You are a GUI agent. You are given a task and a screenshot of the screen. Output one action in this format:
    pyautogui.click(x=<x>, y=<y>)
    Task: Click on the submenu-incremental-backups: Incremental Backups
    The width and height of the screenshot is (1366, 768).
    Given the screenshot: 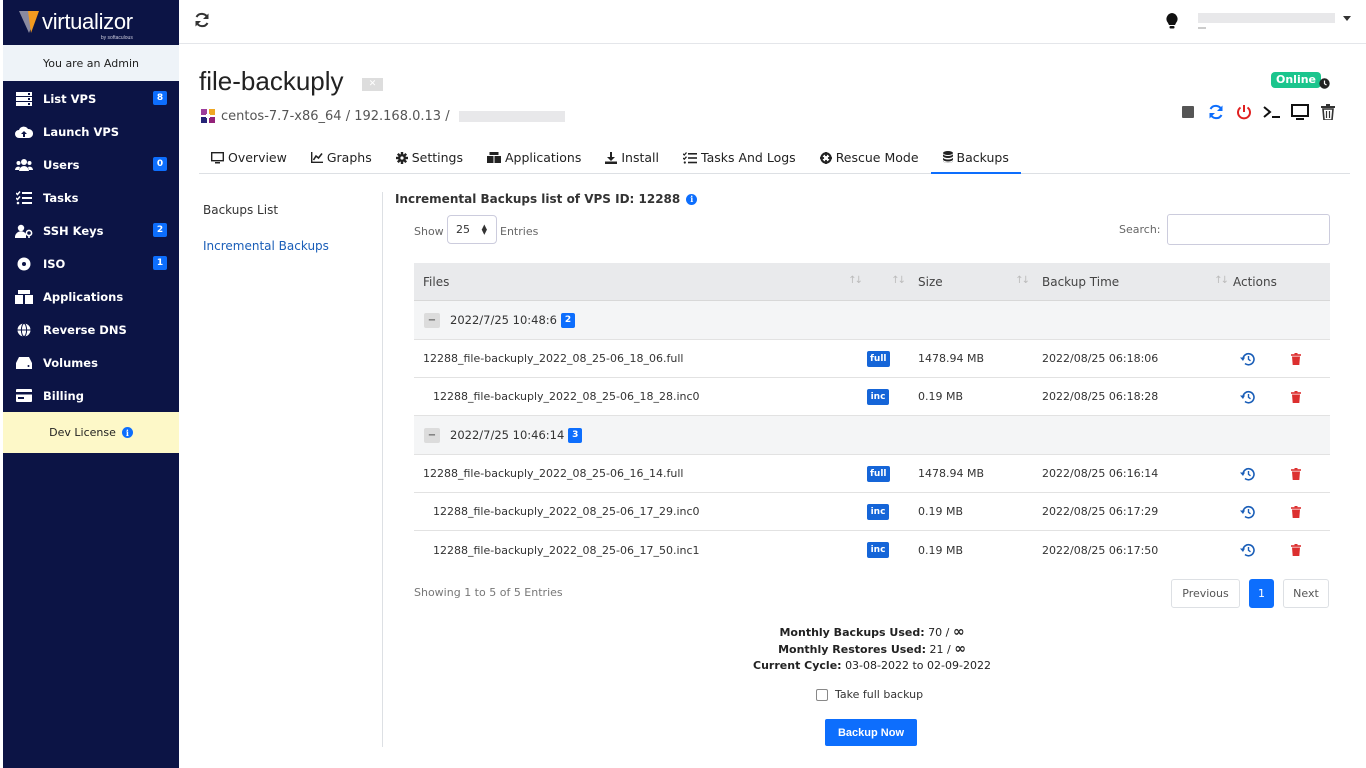 What is the action you would take?
    pyautogui.click(x=290, y=246)
    